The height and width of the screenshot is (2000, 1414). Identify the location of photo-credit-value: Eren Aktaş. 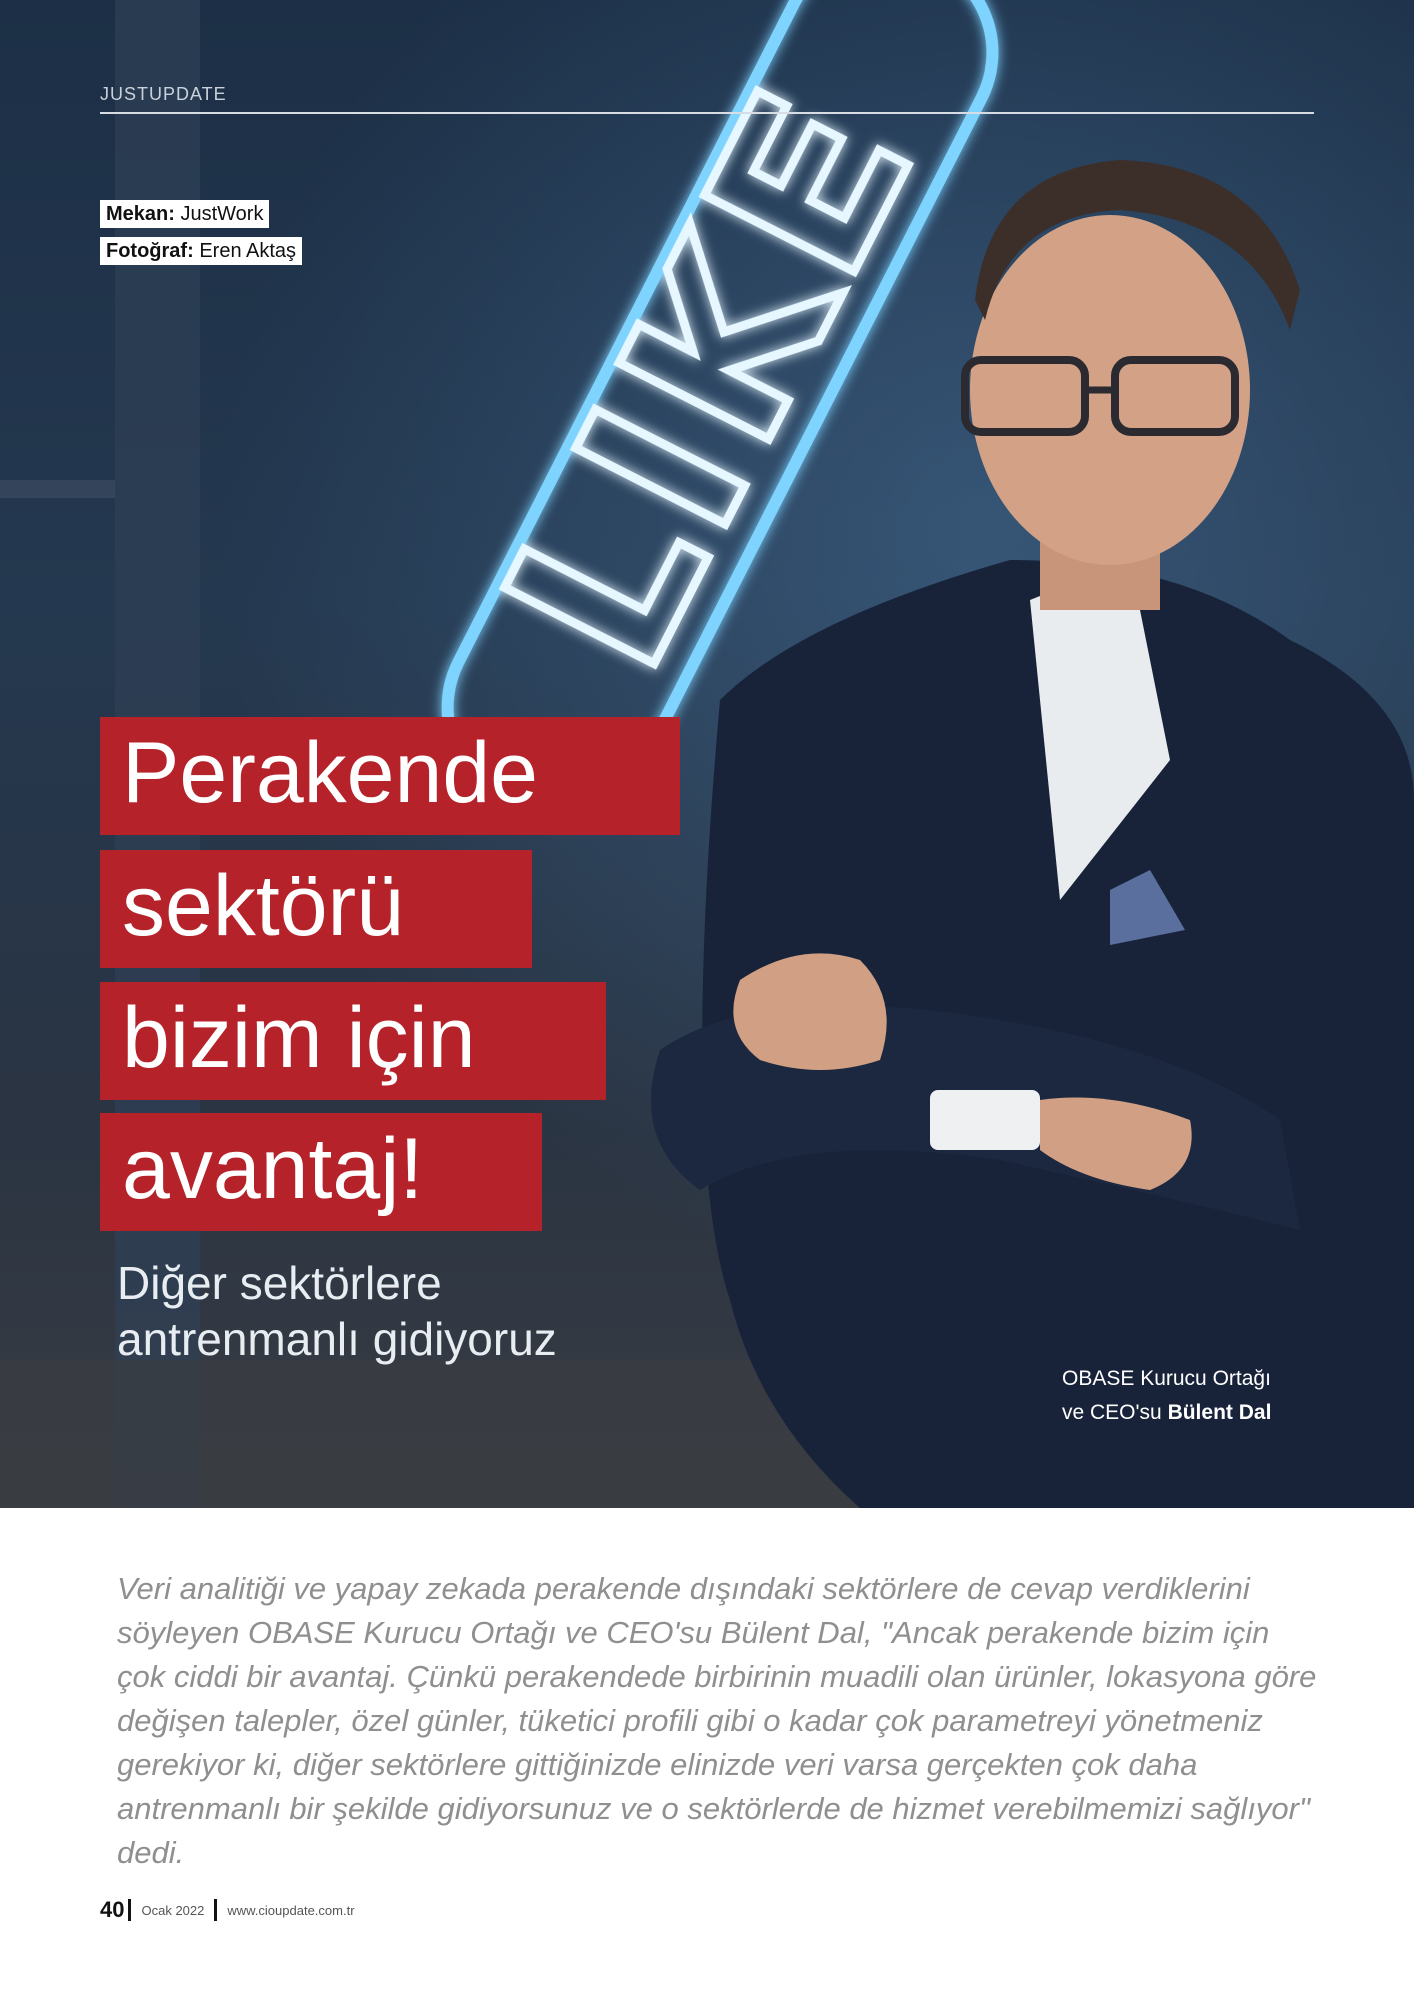
(248, 251).